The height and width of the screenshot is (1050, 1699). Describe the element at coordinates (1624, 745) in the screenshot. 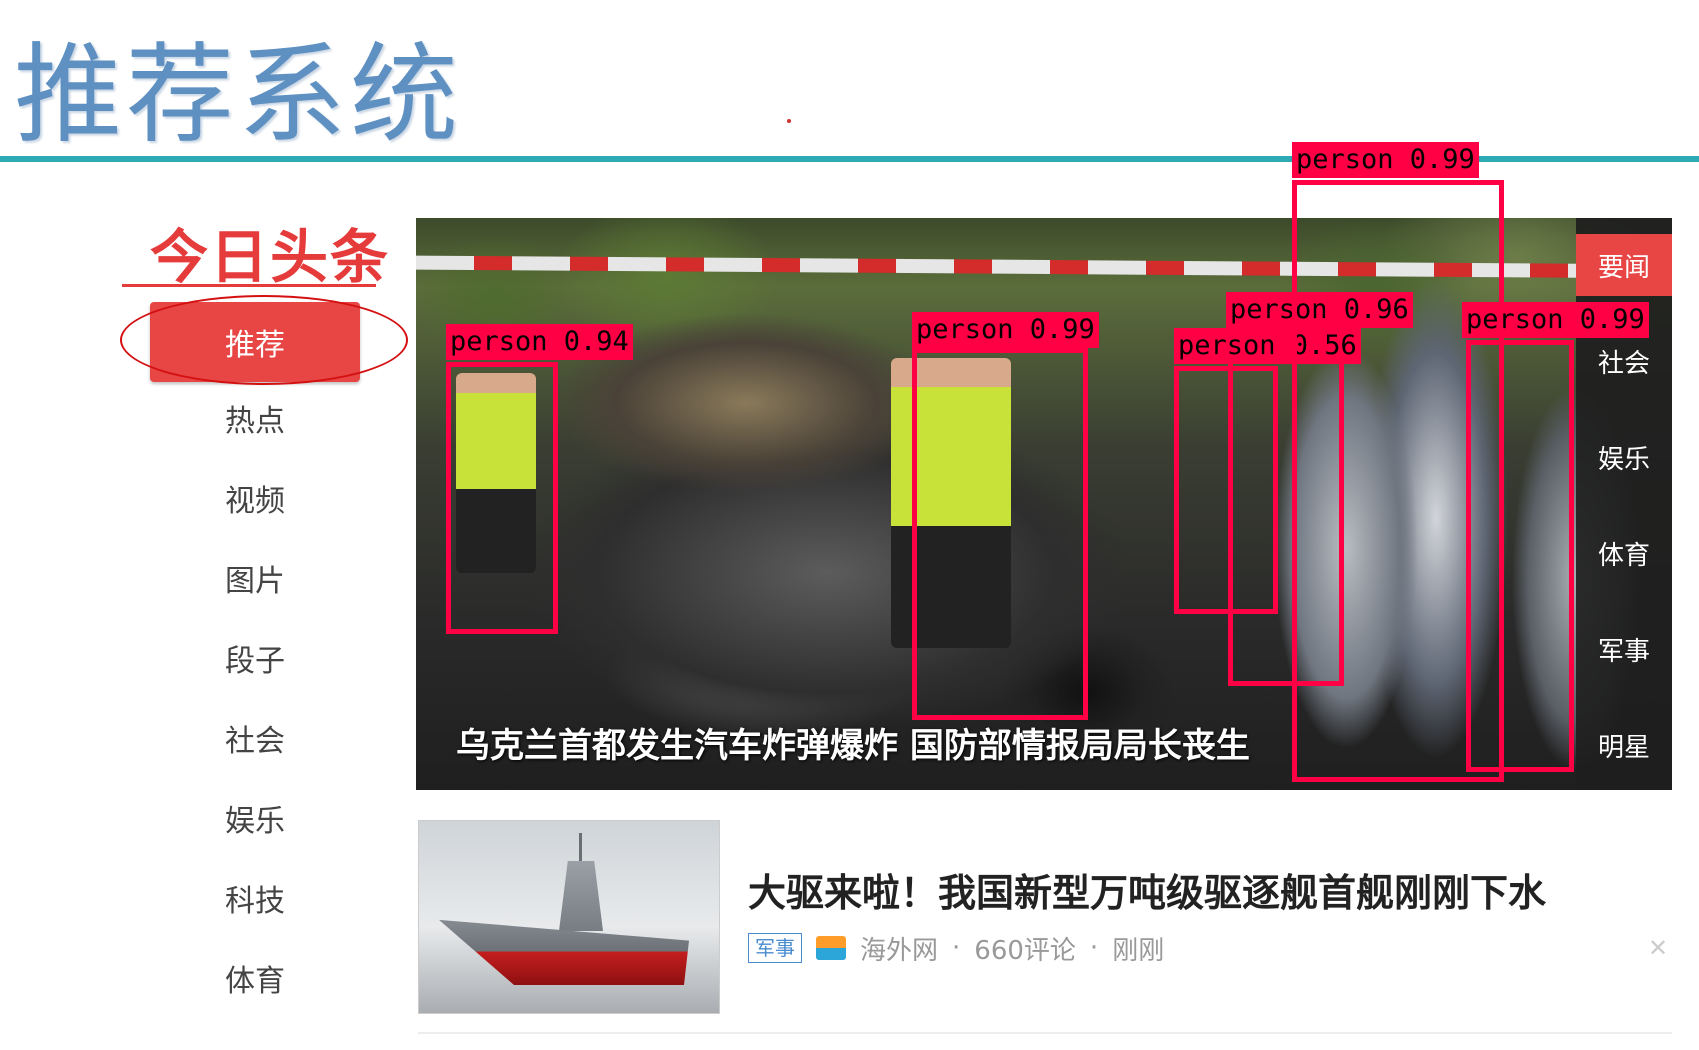

I see `tab-celebrities: 明星` at that location.